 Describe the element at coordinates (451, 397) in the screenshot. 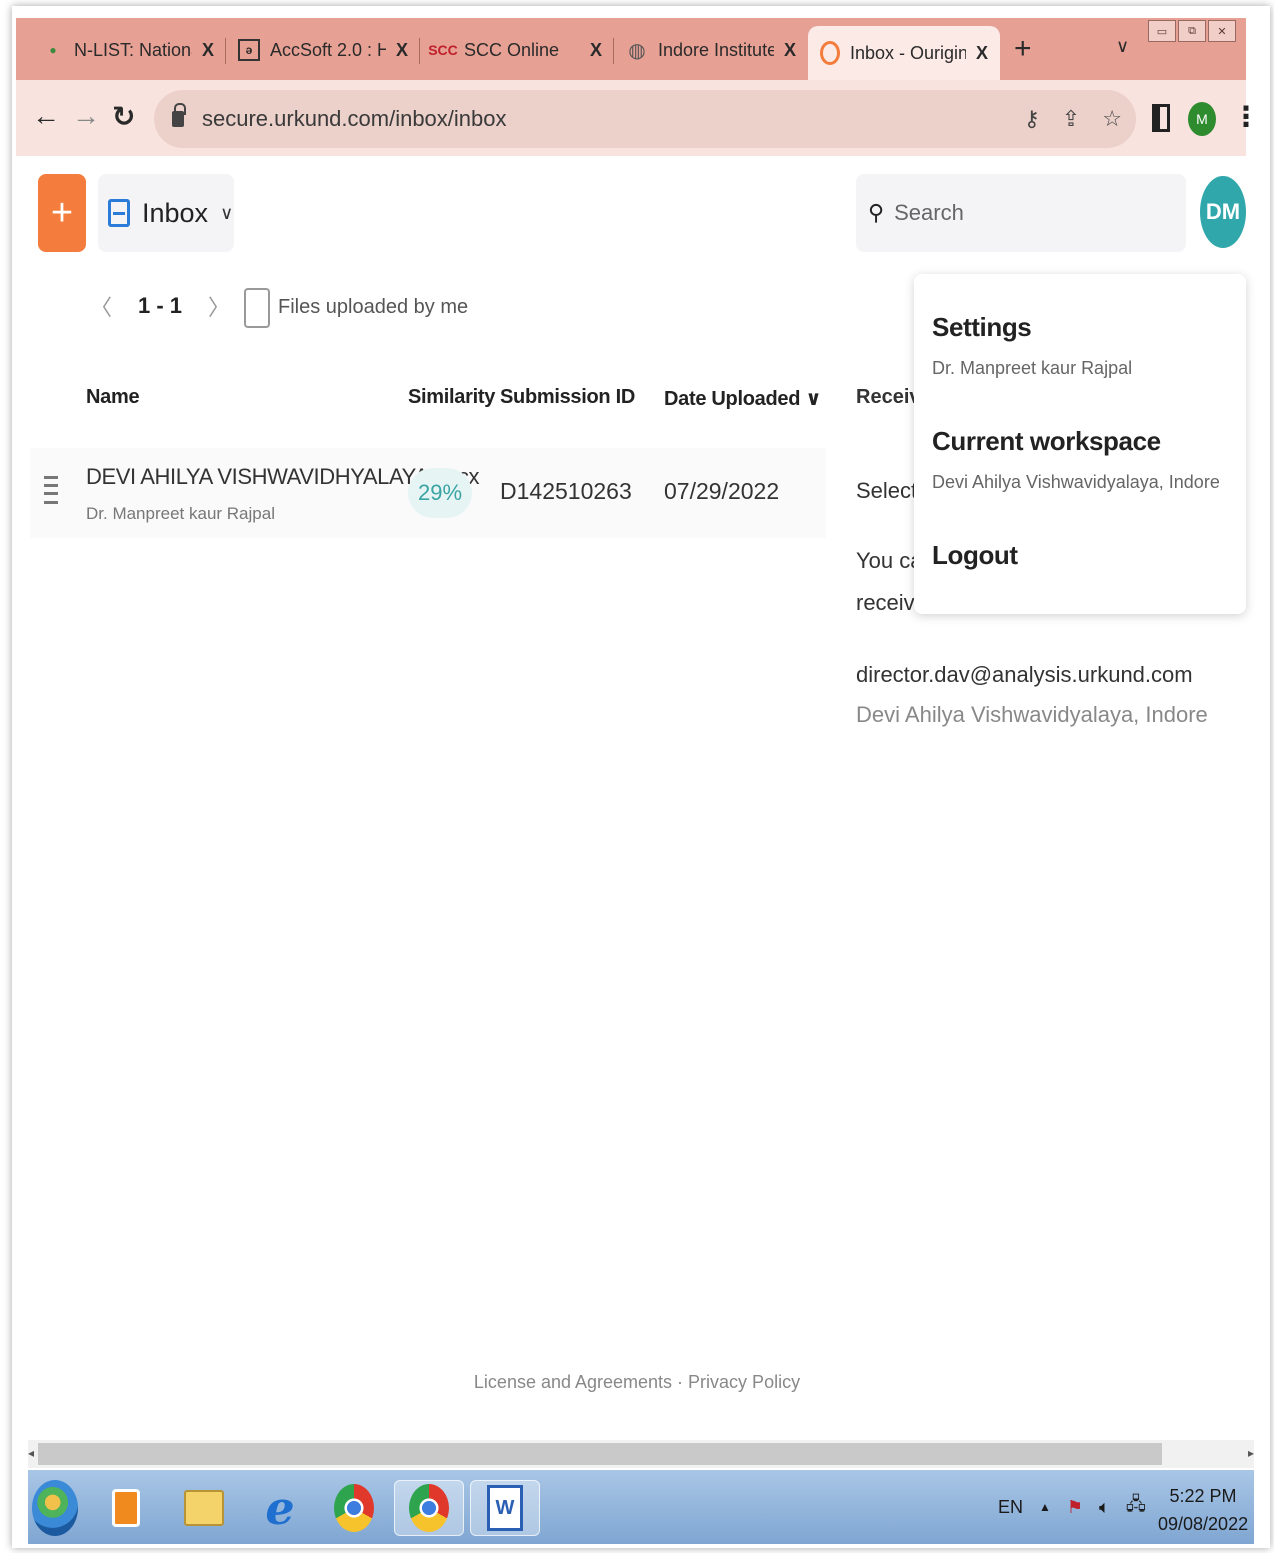

I see `column-header-similarity: Similarity` at that location.